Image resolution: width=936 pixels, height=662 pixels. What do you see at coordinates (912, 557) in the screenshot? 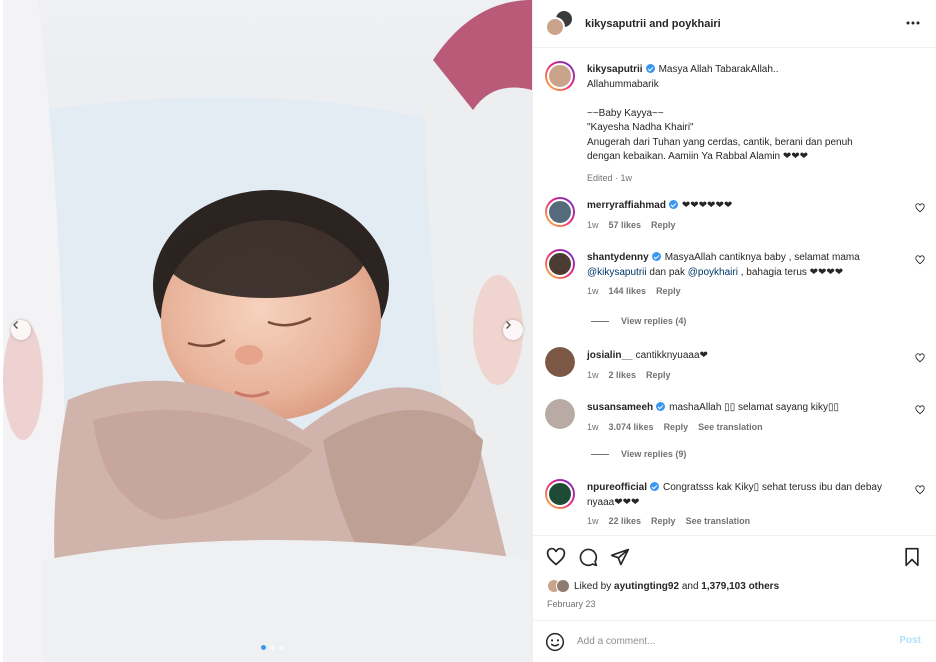
I see `bookmark-icon` at bounding box center [912, 557].